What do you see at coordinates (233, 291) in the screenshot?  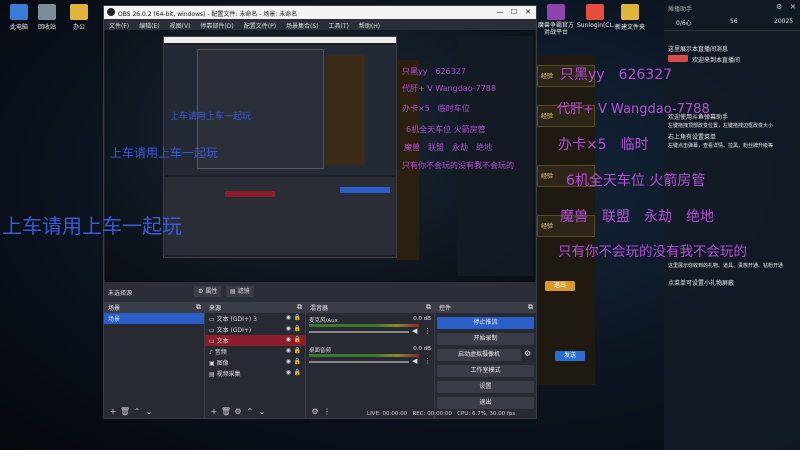 I see `filter-icon: ▤` at bounding box center [233, 291].